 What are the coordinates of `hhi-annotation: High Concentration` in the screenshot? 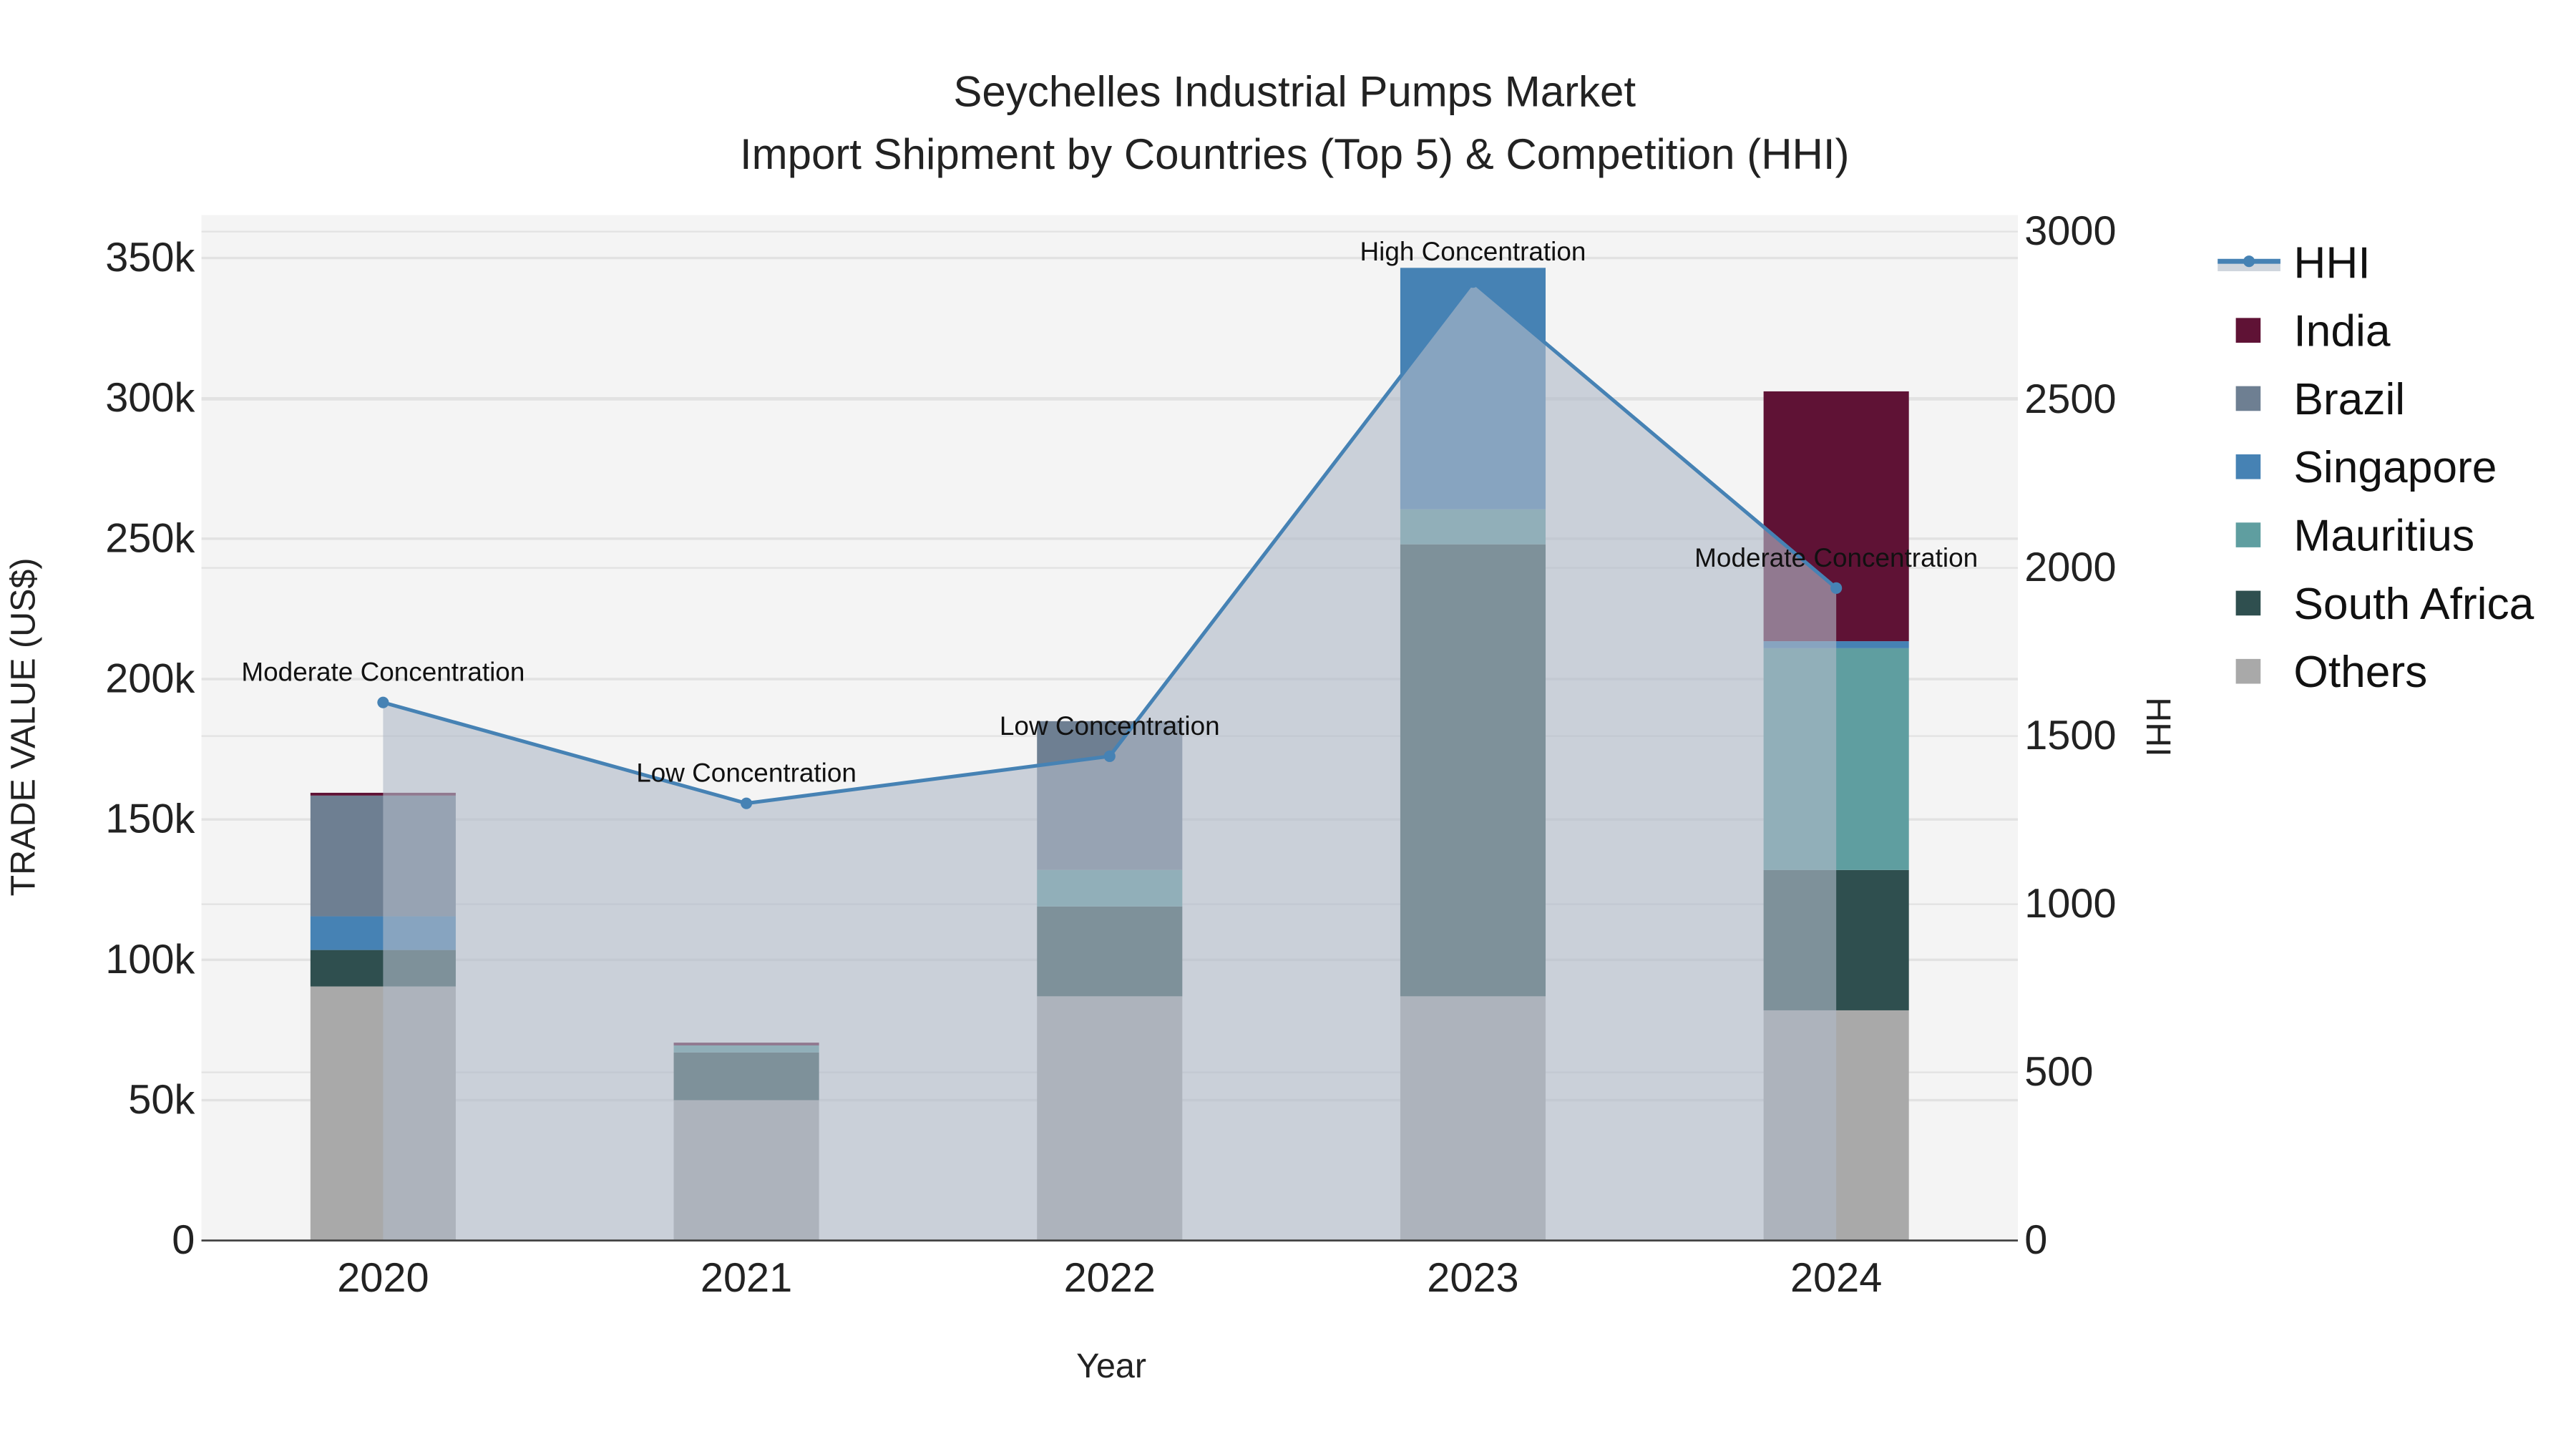 It's located at (1473, 251).